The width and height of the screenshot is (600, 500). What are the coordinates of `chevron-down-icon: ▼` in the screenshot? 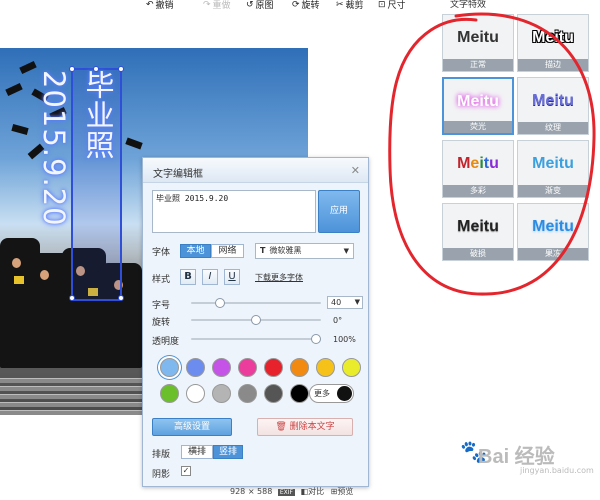 It's located at (346, 251).